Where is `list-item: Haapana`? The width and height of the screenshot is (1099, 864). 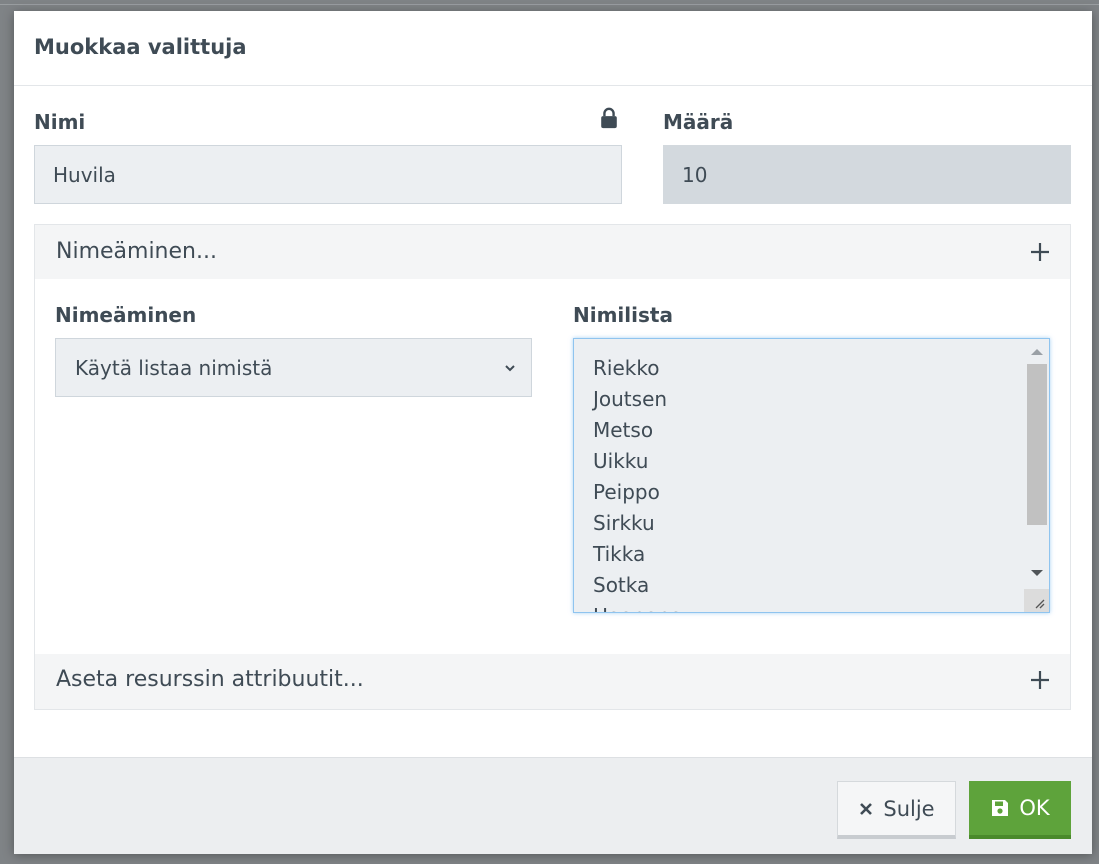 list-item: Haapana is located at coordinates (637, 606).